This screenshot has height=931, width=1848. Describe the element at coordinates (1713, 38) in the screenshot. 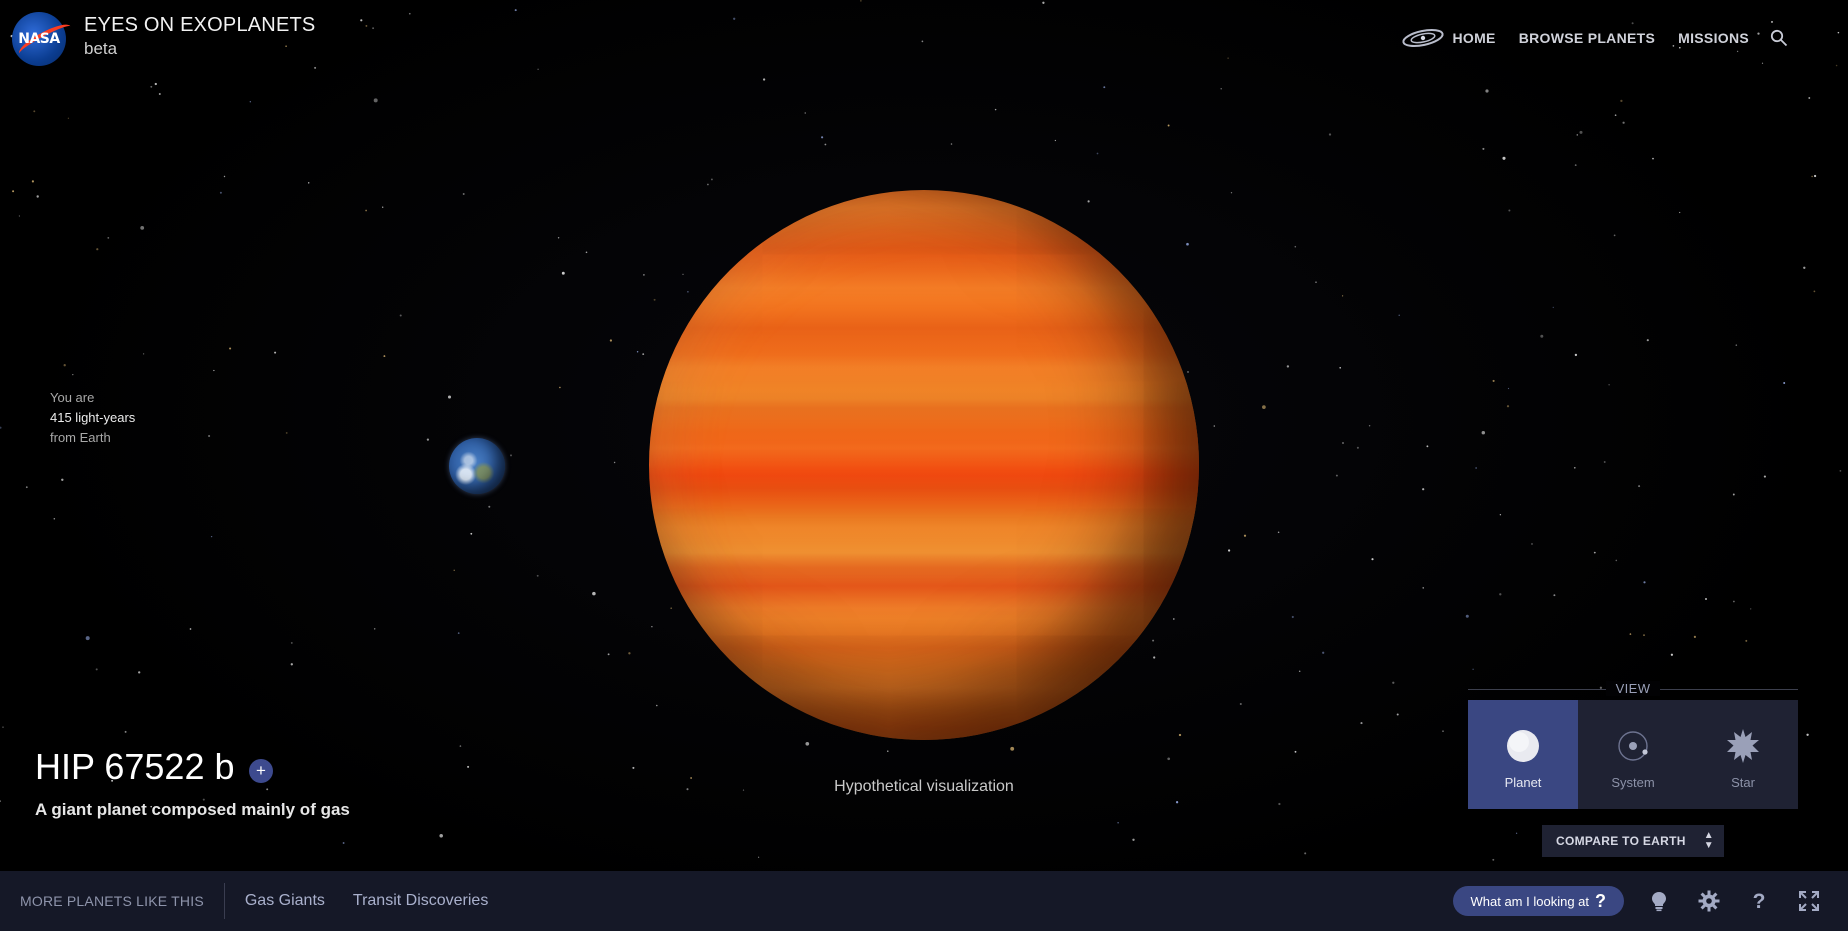

I see `nav-missions: MISSIONS` at that location.